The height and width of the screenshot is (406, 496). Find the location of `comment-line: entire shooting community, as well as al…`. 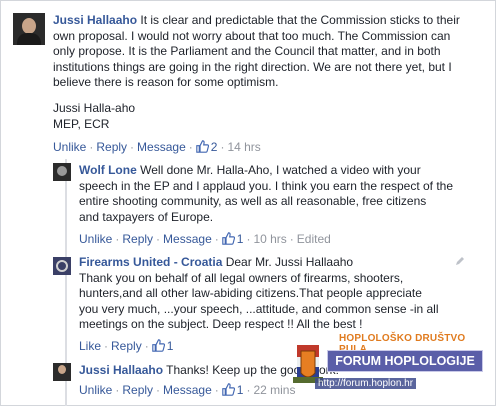

comment-line: entire shooting community, as well as al… is located at coordinates (253, 201).